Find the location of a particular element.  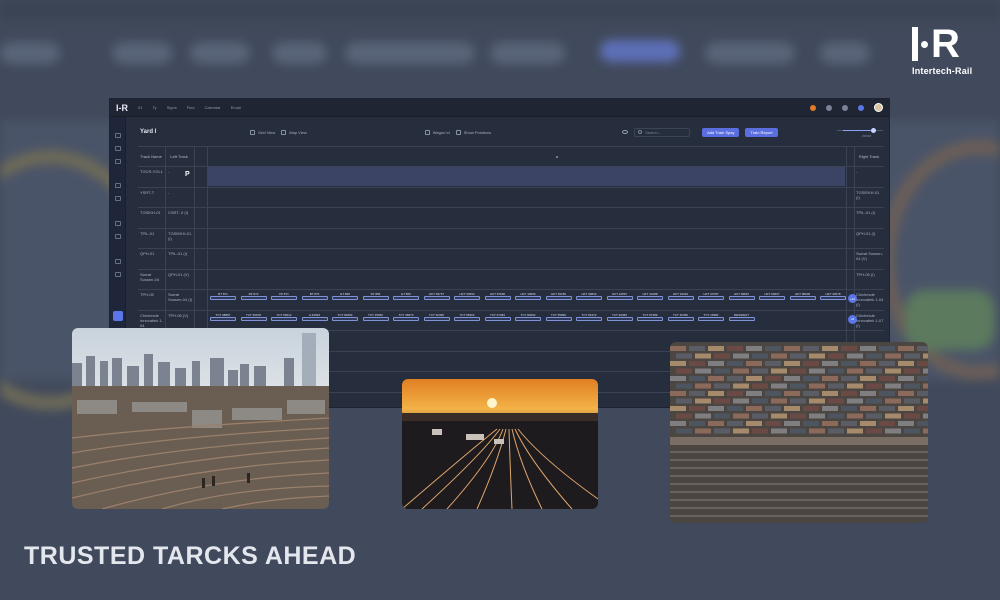

railcar: RT 866 is located at coordinates (375, 297).